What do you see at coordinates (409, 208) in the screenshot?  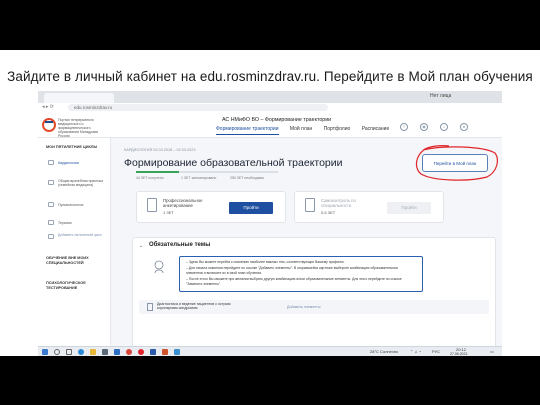 I see `selfcontrol-go-button: Пройти` at bounding box center [409, 208].